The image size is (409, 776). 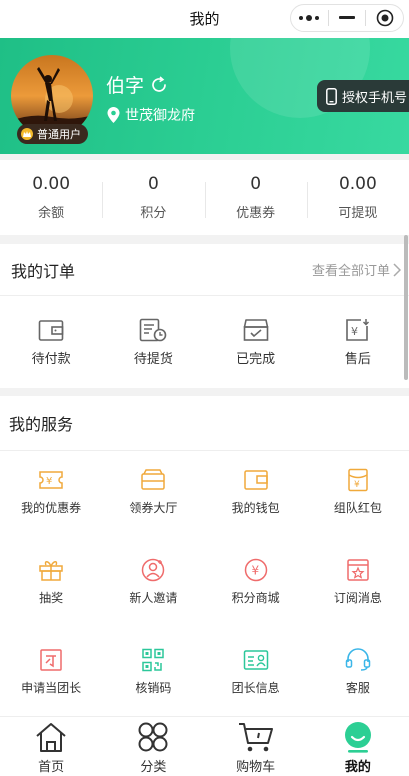 I want to click on coupon-hall-icon, so click(x=153, y=479).